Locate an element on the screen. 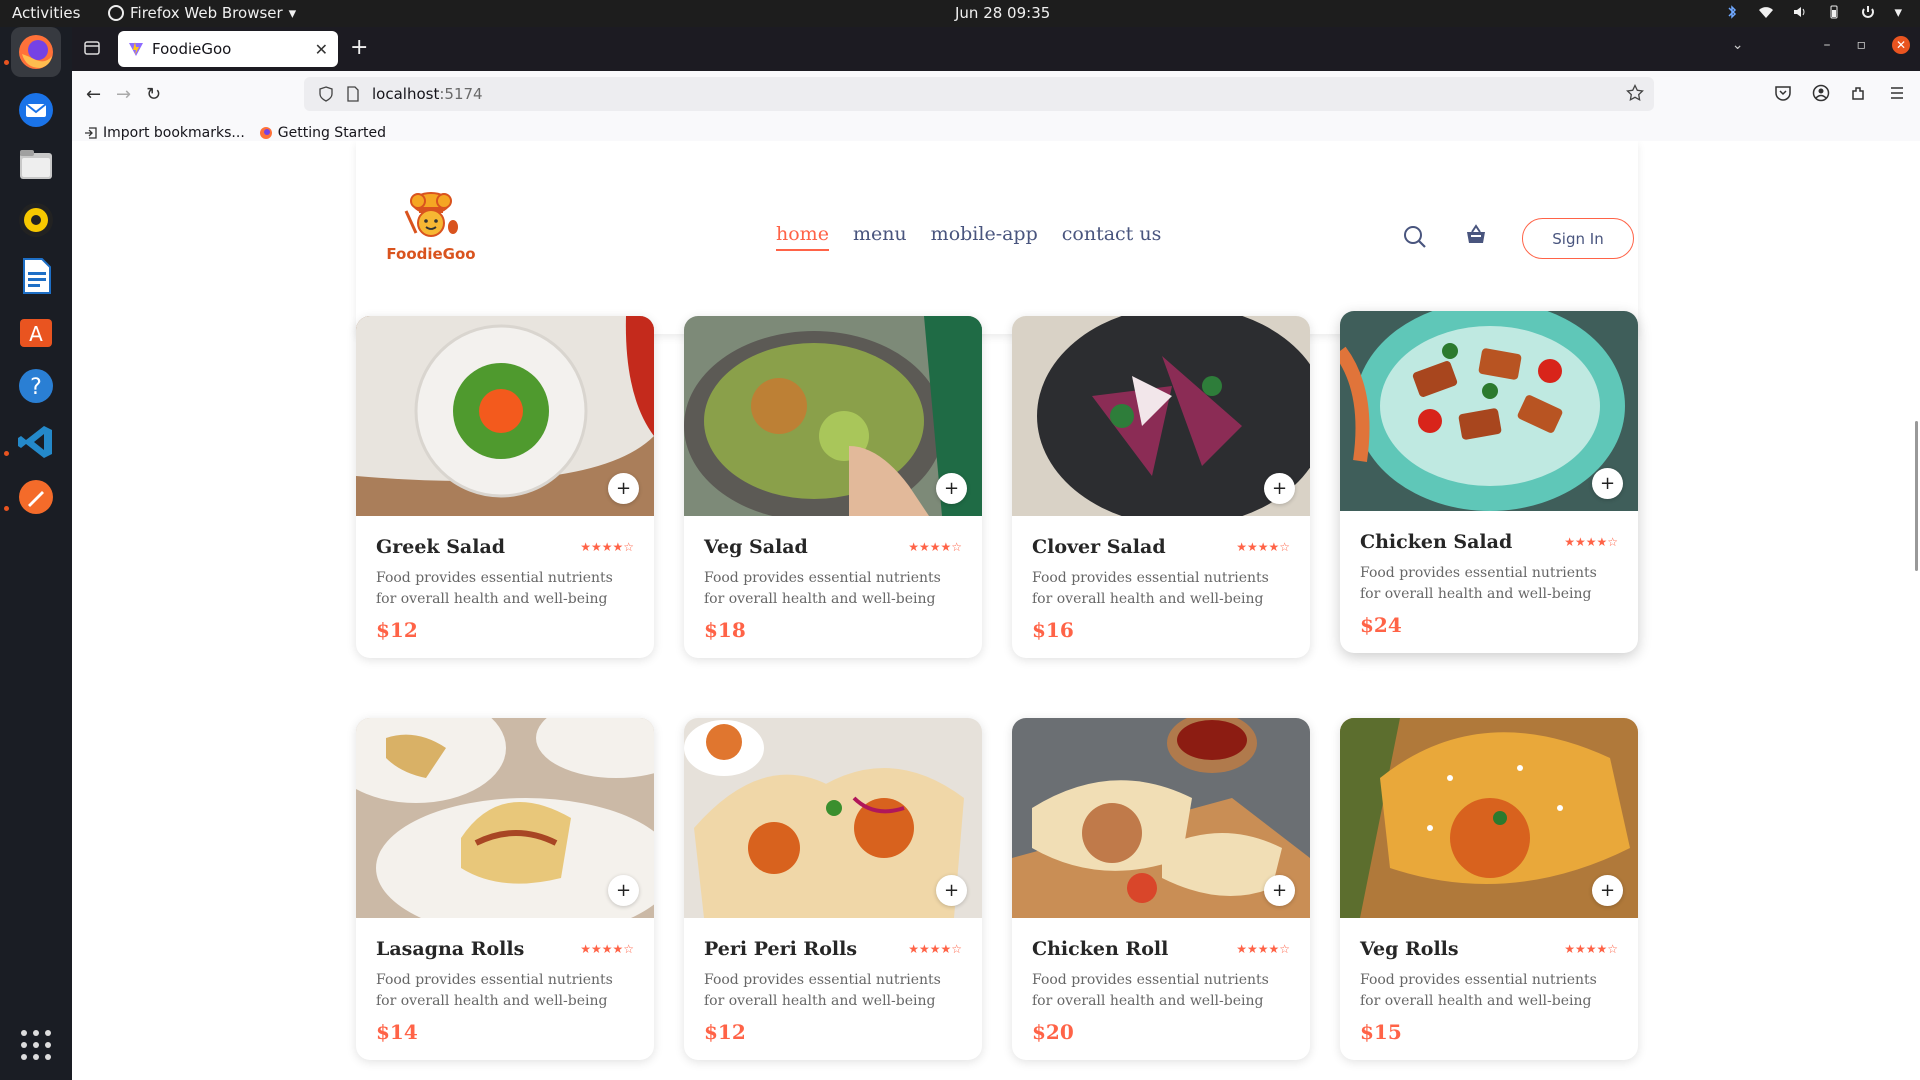 This screenshot has width=1920, height=1080. nav-menu: menu is located at coordinates (880, 237).